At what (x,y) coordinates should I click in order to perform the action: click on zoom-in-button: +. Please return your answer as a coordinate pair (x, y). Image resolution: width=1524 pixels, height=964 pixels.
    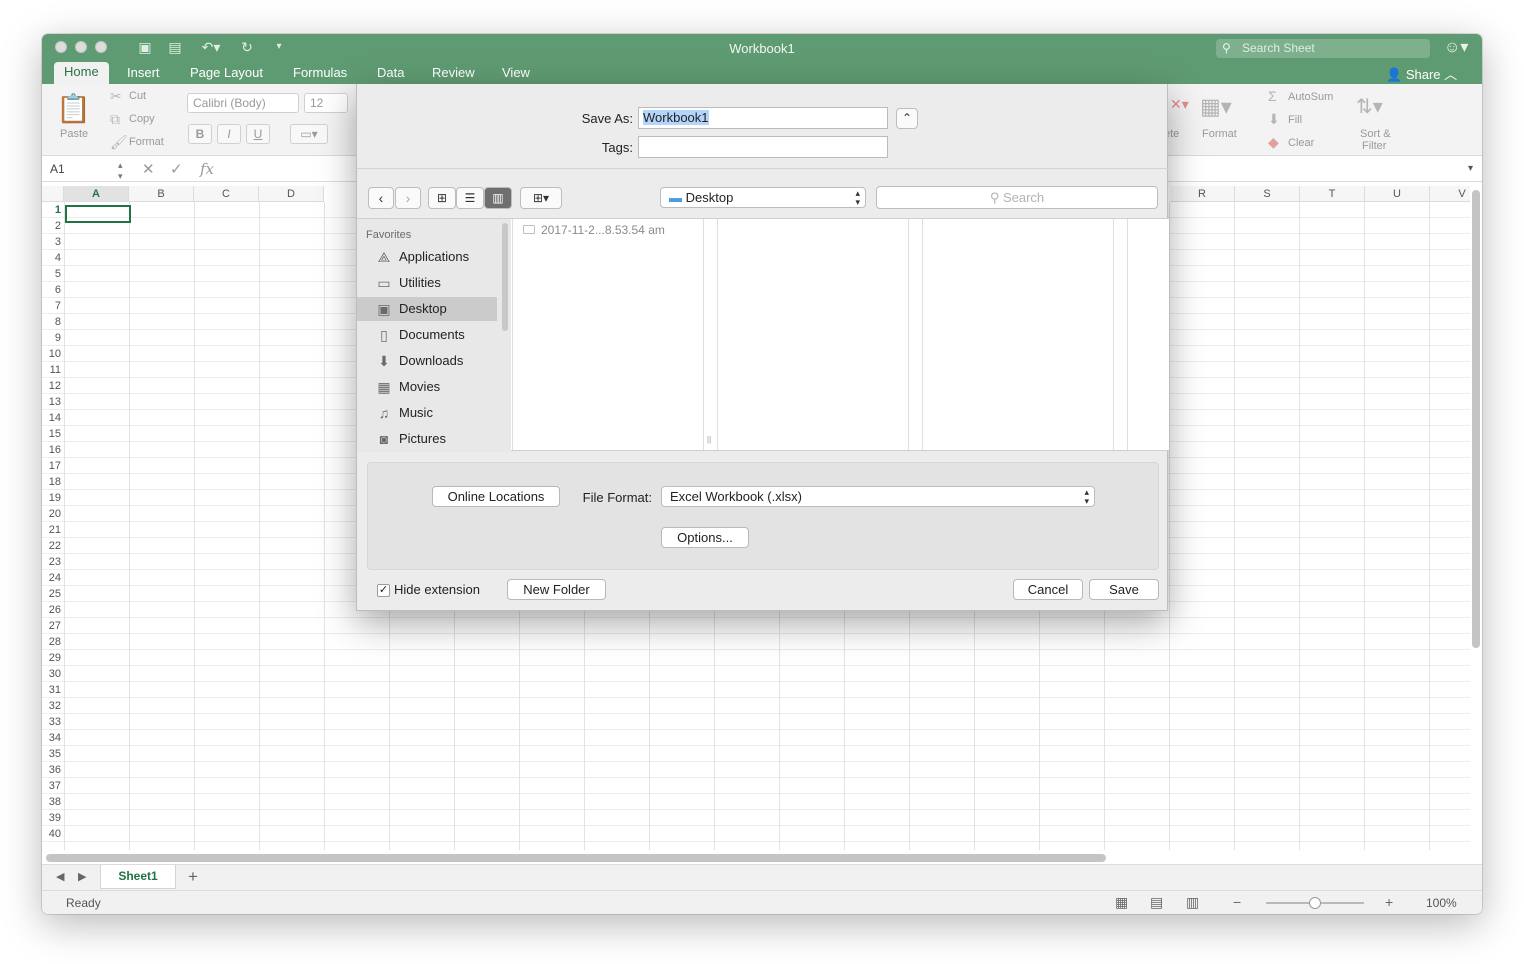
    Looking at the image, I should click on (1389, 902).